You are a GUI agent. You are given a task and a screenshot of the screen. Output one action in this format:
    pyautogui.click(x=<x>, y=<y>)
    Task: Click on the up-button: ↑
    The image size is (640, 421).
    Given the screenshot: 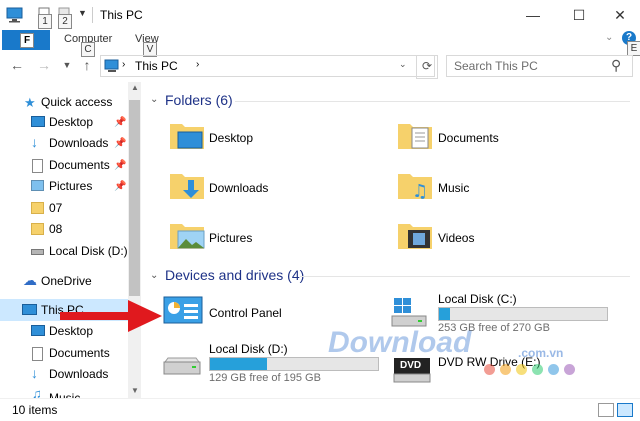 What is the action you would take?
    pyautogui.click(x=87, y=65)
    